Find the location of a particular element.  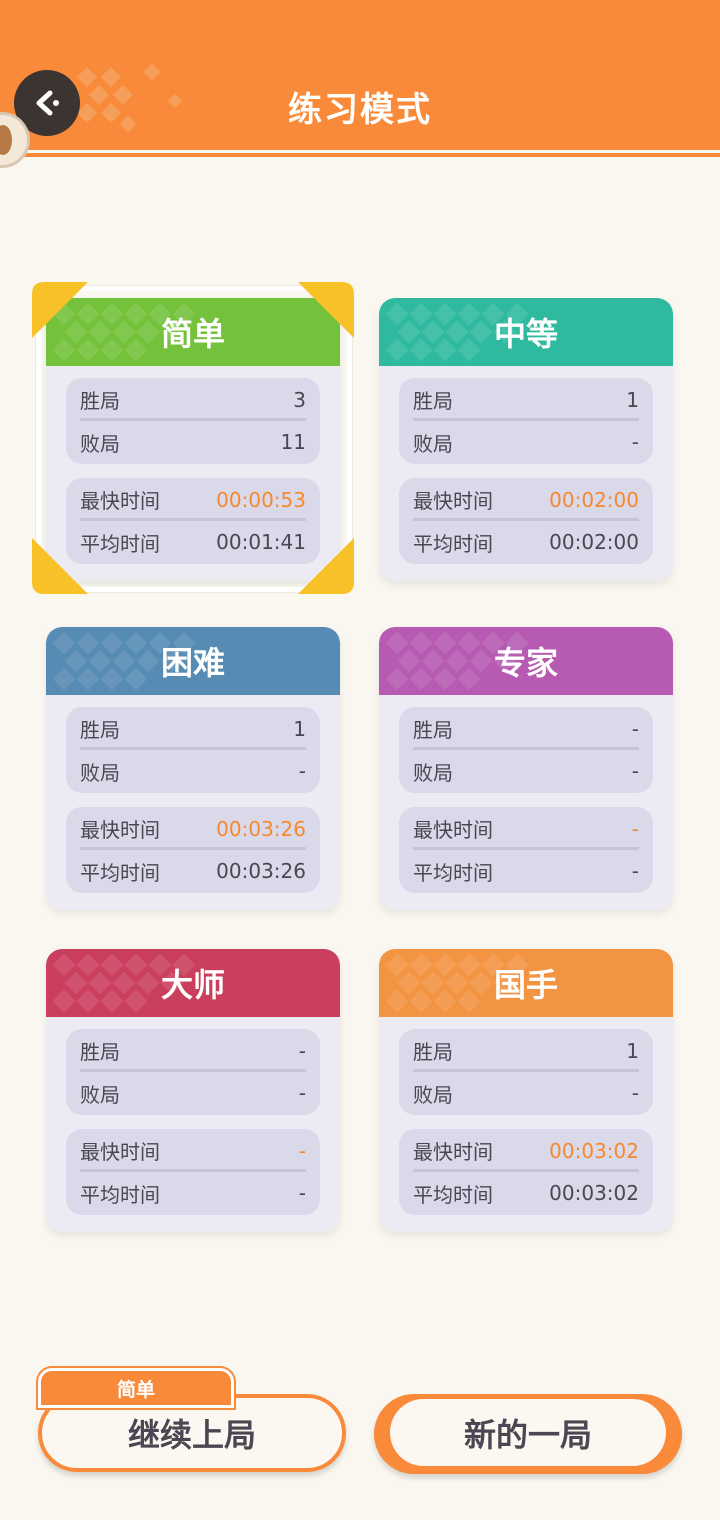

card-title: 大师 is located at coordinates (192, 985).